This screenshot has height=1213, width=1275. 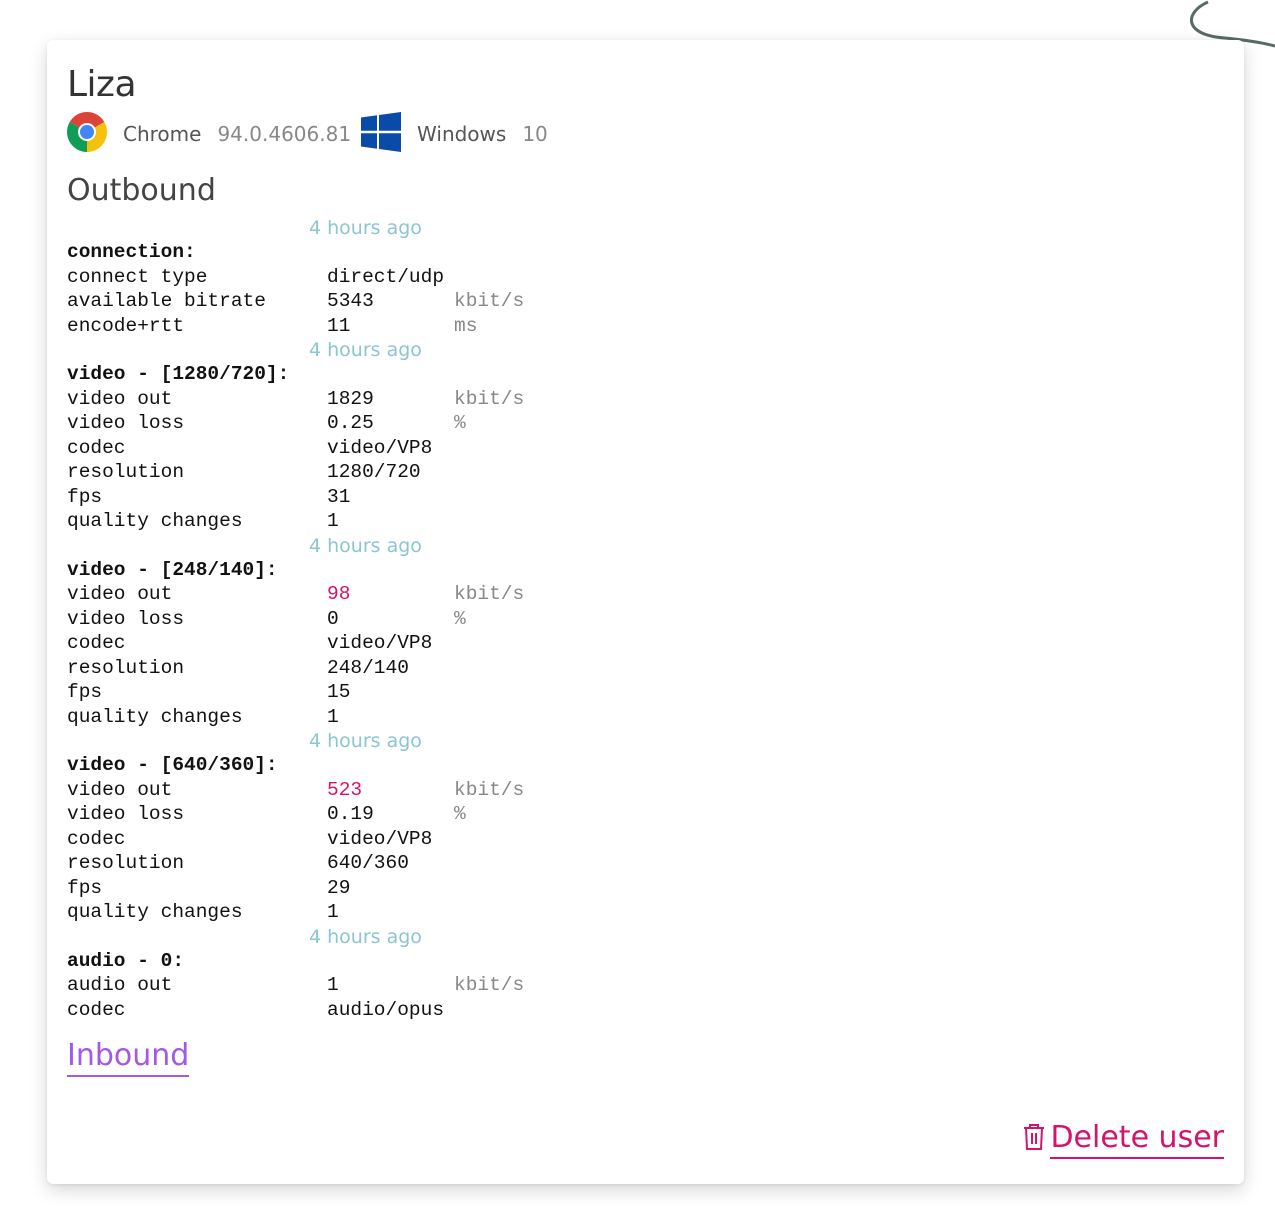 I want to click on stat-value: direct/udp, so click(x=386, y=276).